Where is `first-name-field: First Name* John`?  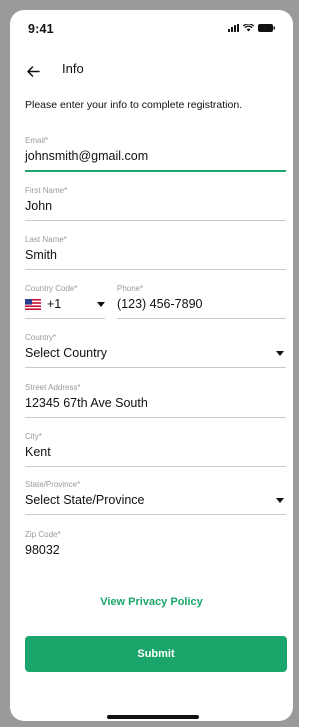
first-name-field: First Name* John is located at coordinates (155, 203).